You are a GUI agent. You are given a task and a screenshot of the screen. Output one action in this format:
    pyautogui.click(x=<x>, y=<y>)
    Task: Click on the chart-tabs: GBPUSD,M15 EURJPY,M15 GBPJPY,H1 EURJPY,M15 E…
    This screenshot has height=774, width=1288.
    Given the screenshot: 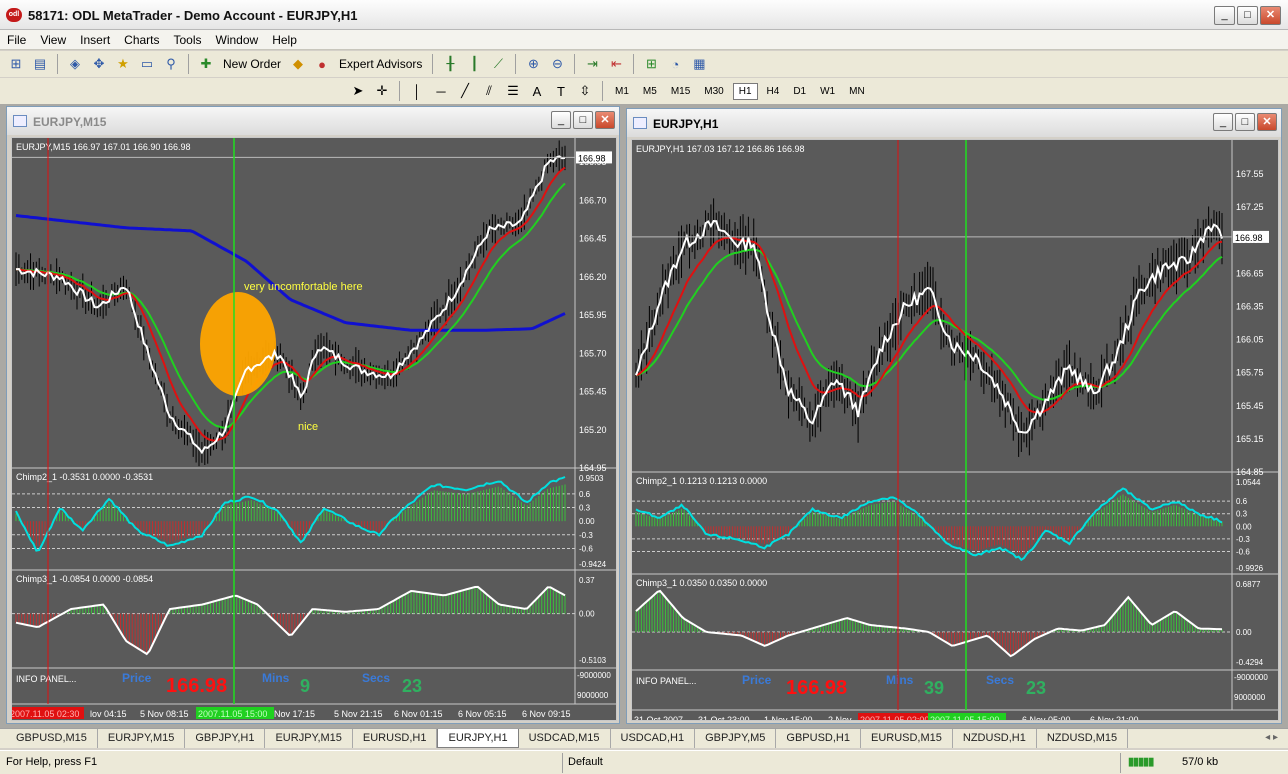 What is the action you would take?
    pyautogui.click(x=644, y=738)
    